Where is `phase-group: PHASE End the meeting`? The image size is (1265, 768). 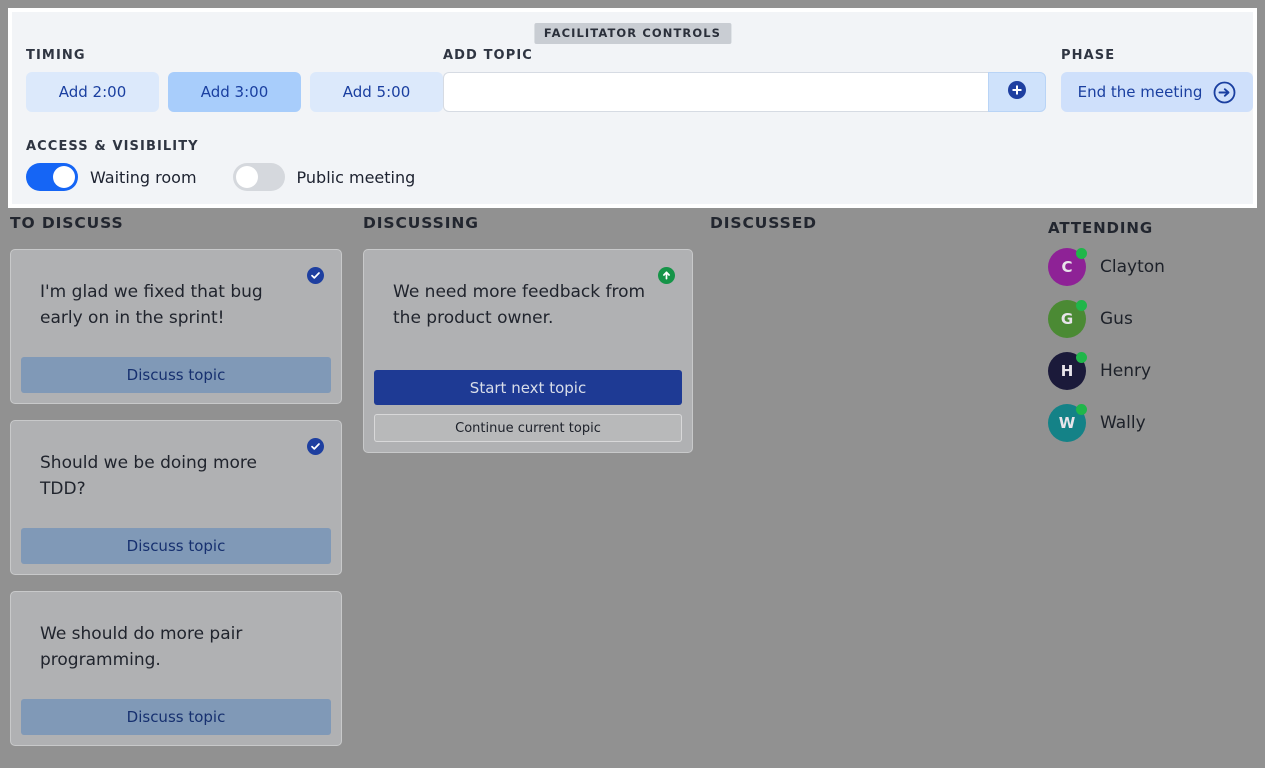
phase-group: PHASE End the meeting is located at coordinates (1157, 80).